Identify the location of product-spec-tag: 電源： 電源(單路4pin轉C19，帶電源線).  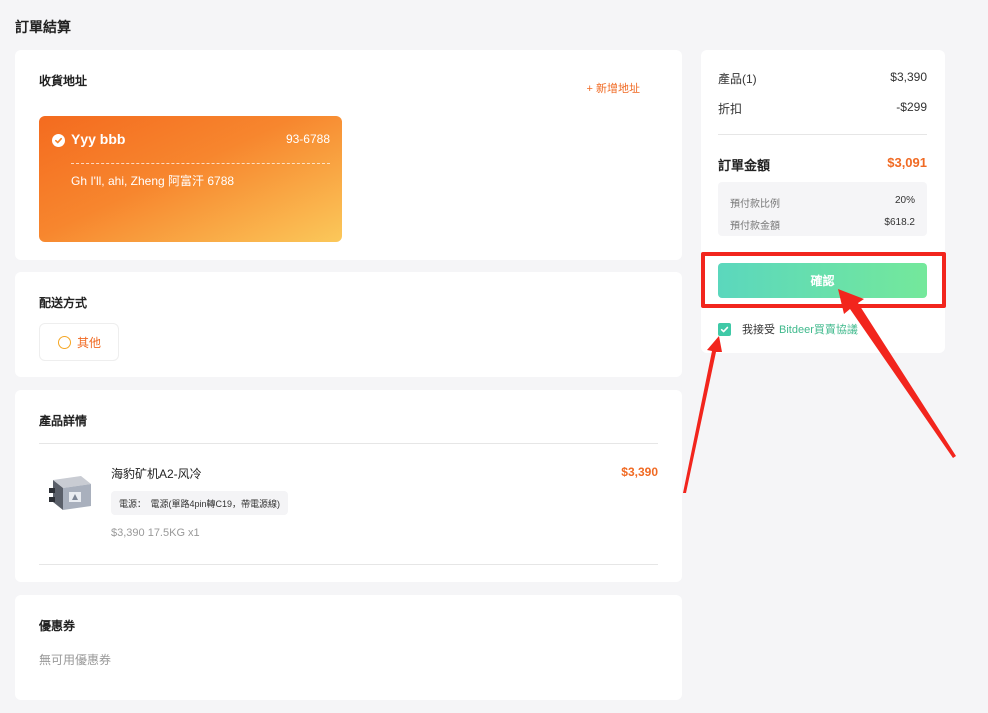
(200, 503).